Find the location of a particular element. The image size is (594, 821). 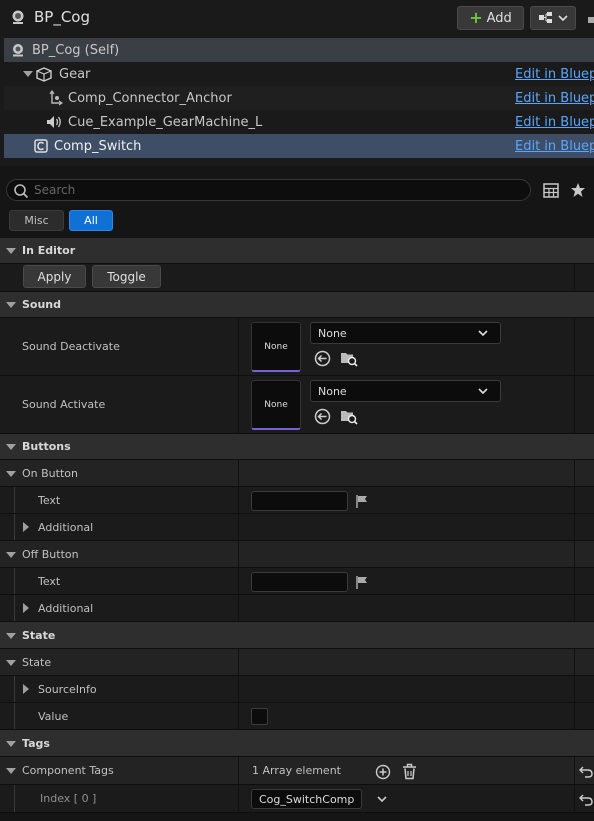

filter-label: Misc is located at coordinates (36, 220).